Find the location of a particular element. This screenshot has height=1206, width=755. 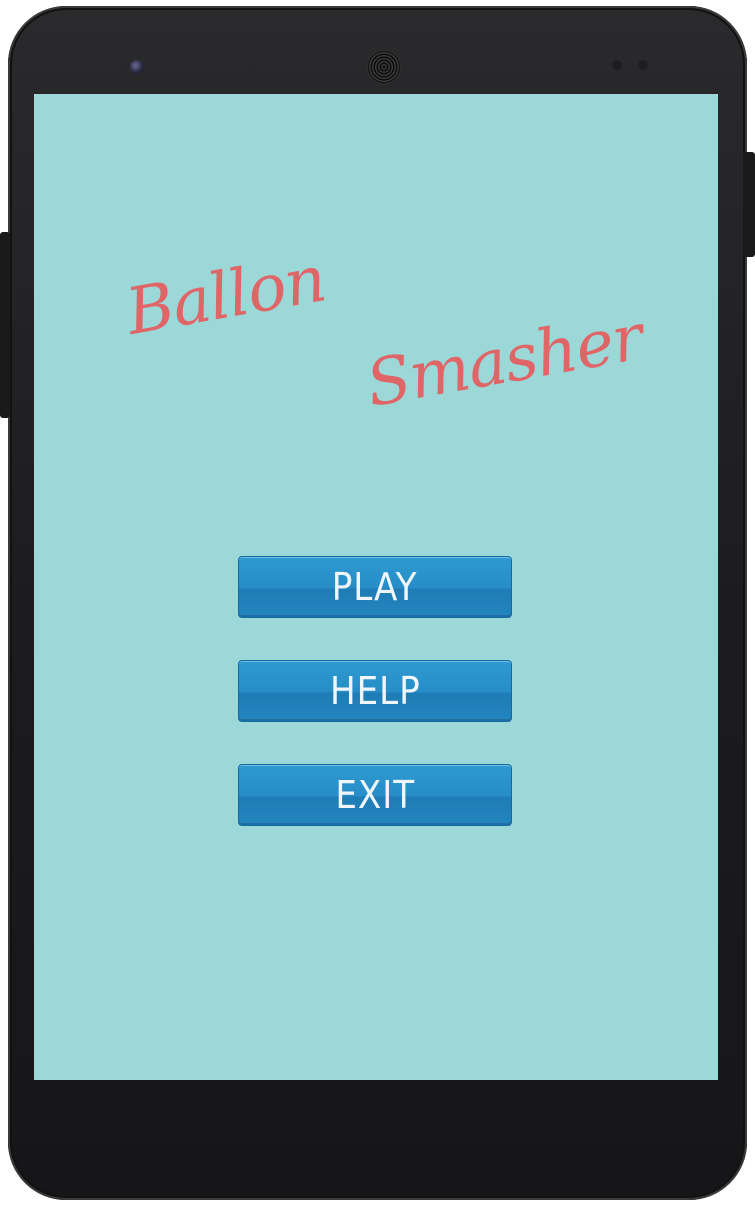

game-title-line2: Smasher is located at coordinates (504, 361).